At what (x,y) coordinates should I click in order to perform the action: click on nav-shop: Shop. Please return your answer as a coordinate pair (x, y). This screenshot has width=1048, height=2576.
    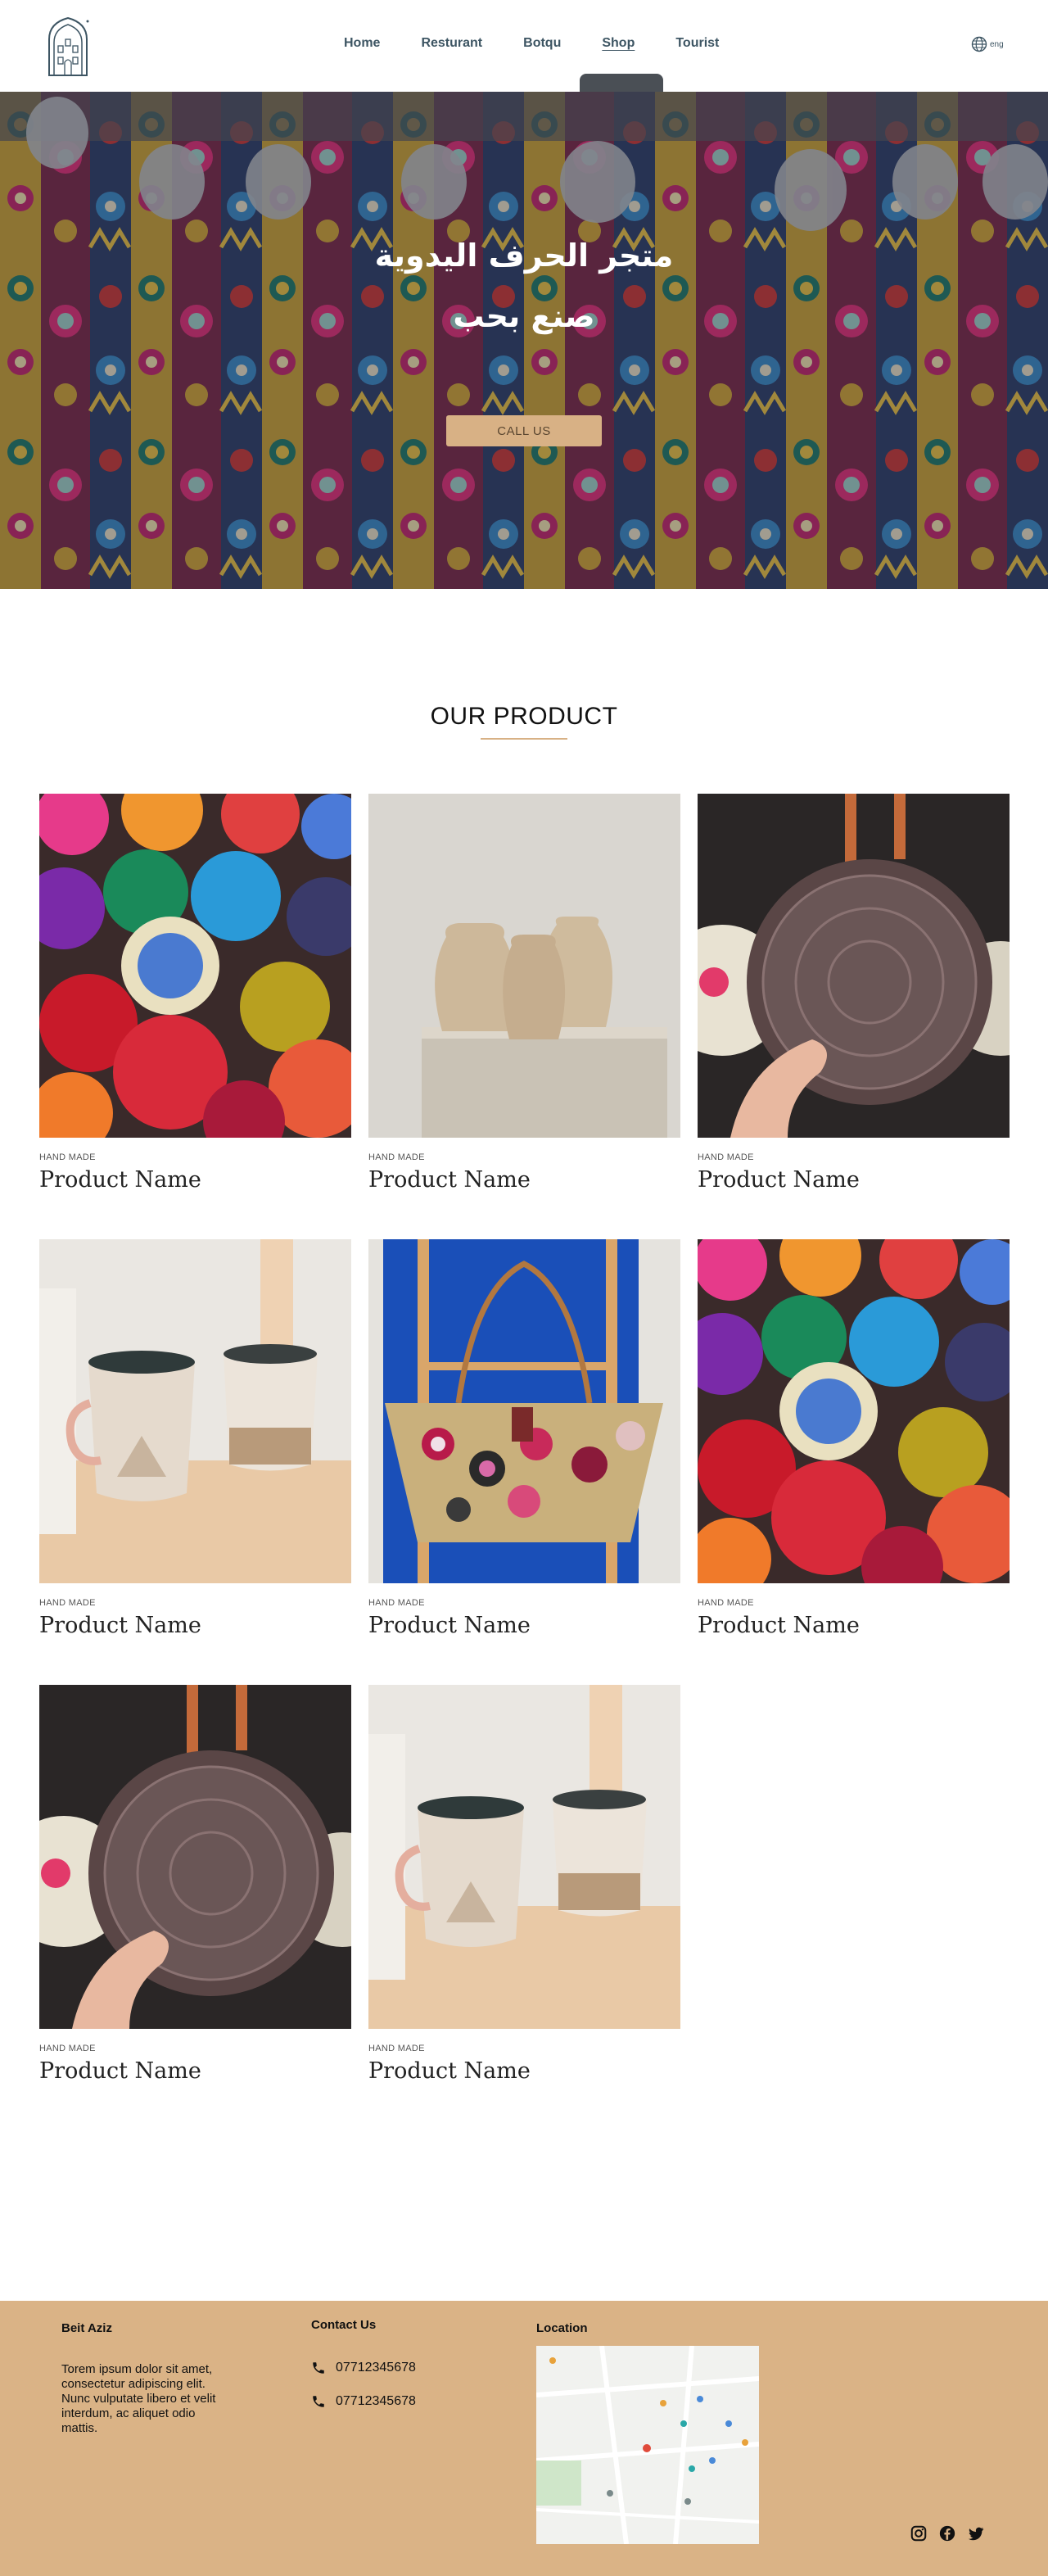
    Looking at the image, I should click on (618, 43).